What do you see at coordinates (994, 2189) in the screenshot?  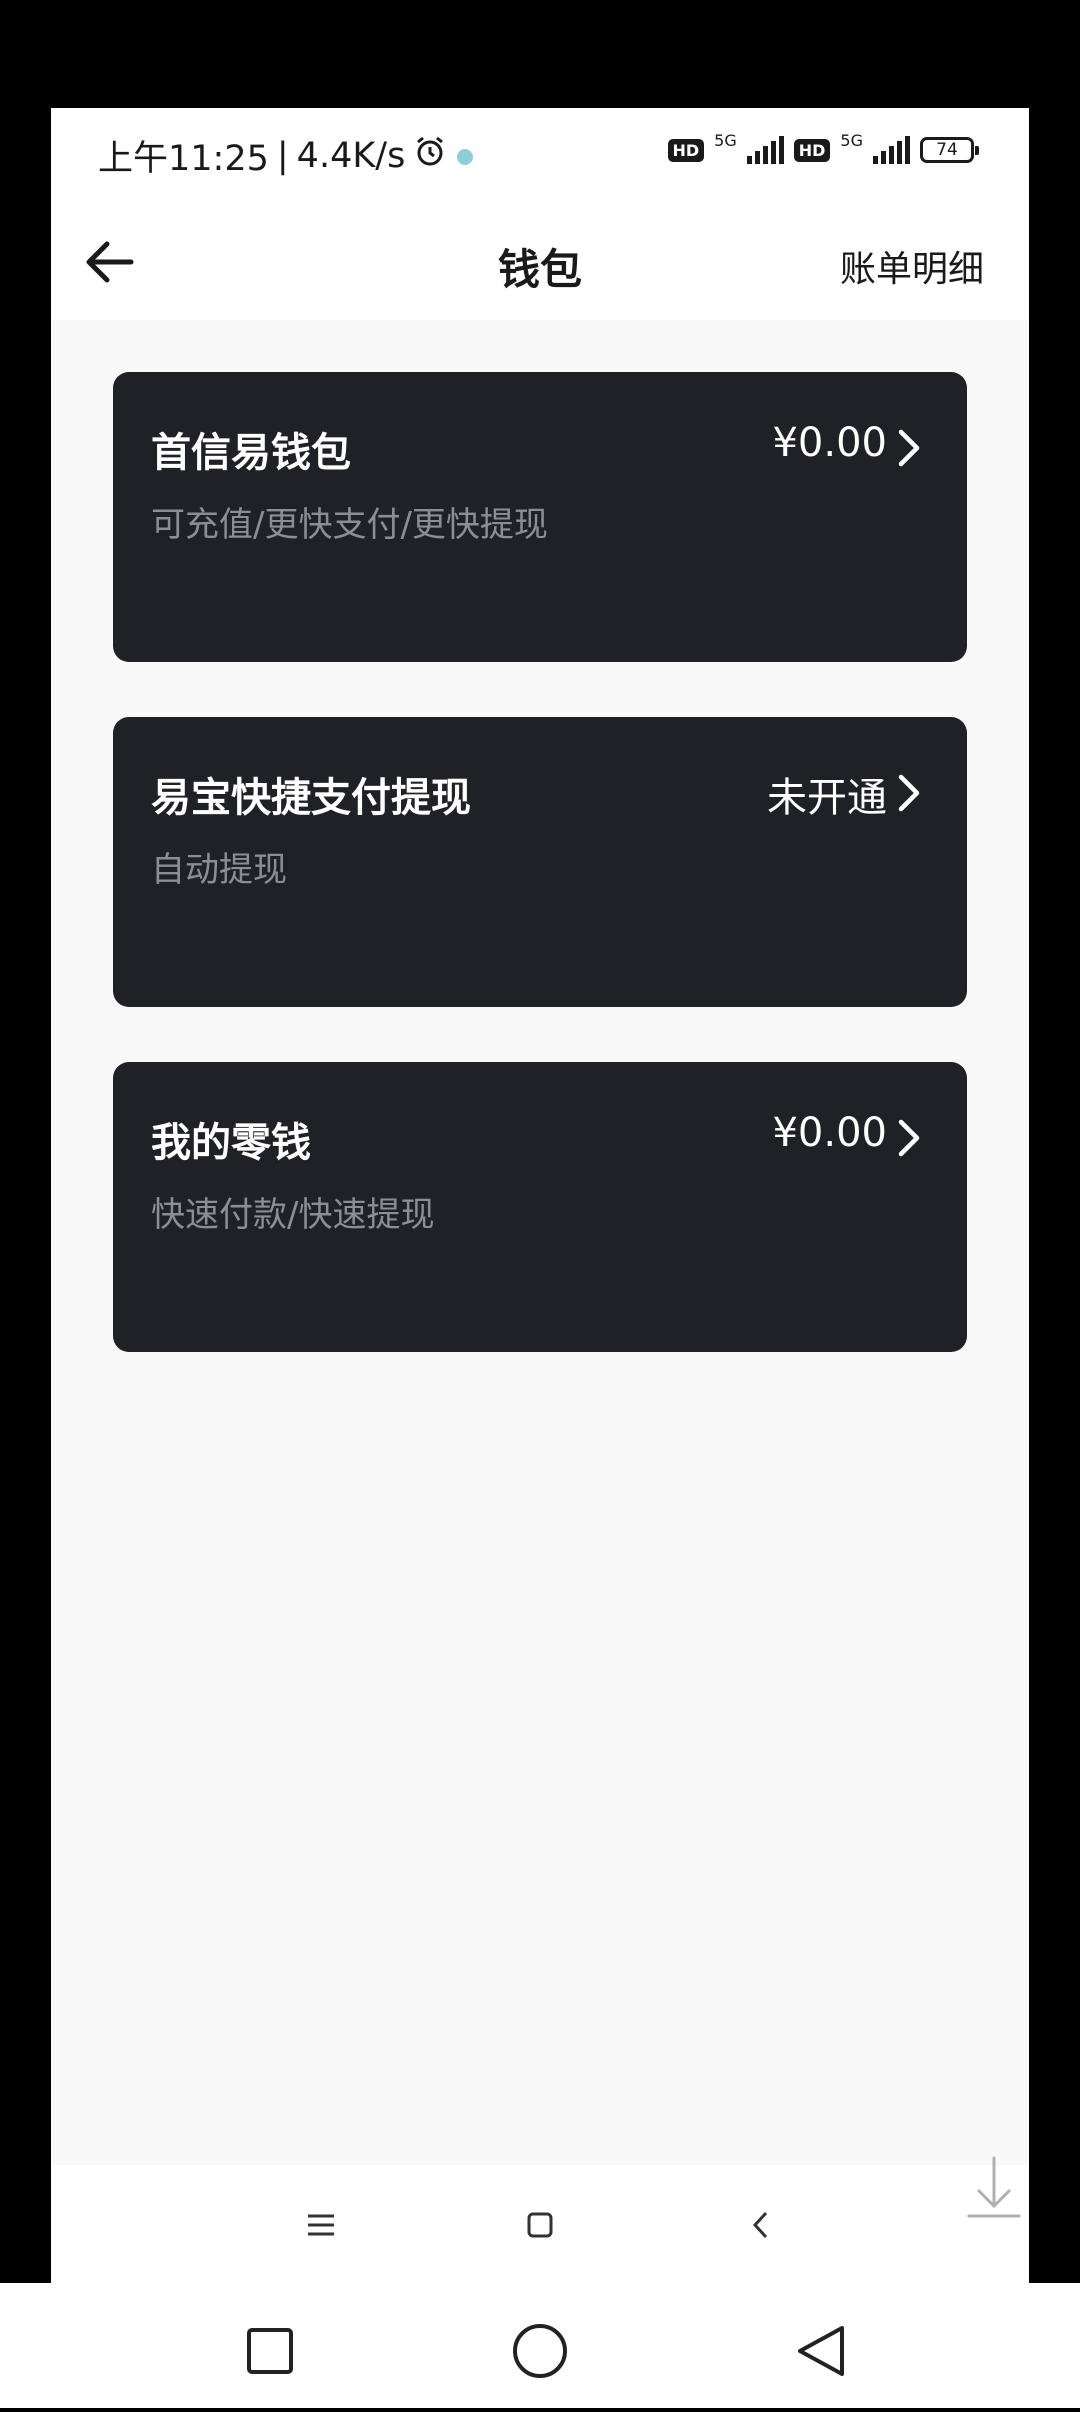 I see `download-icon` at bounding box center [994, 2189].